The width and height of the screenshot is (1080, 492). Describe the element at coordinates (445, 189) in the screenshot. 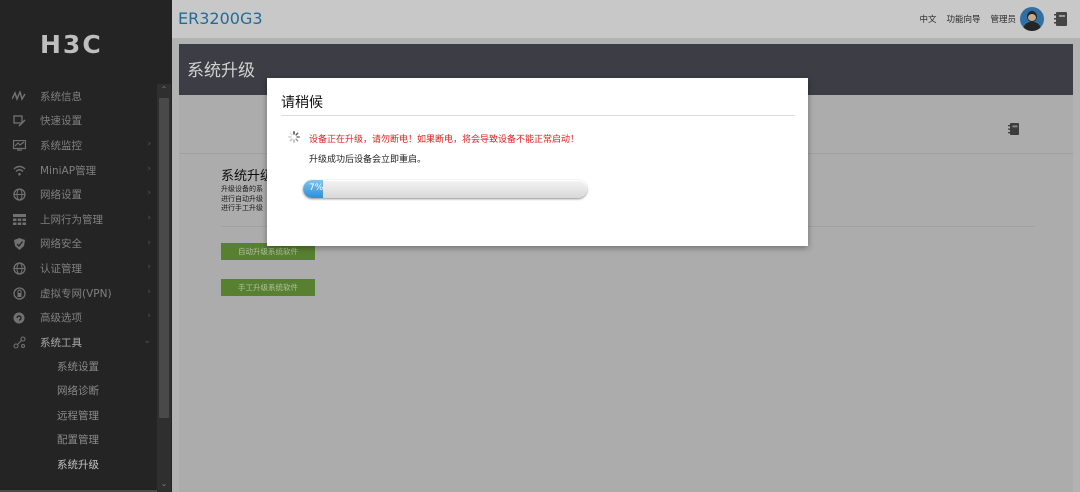

I see `upgrade-progress-bar: 7%` at that location.